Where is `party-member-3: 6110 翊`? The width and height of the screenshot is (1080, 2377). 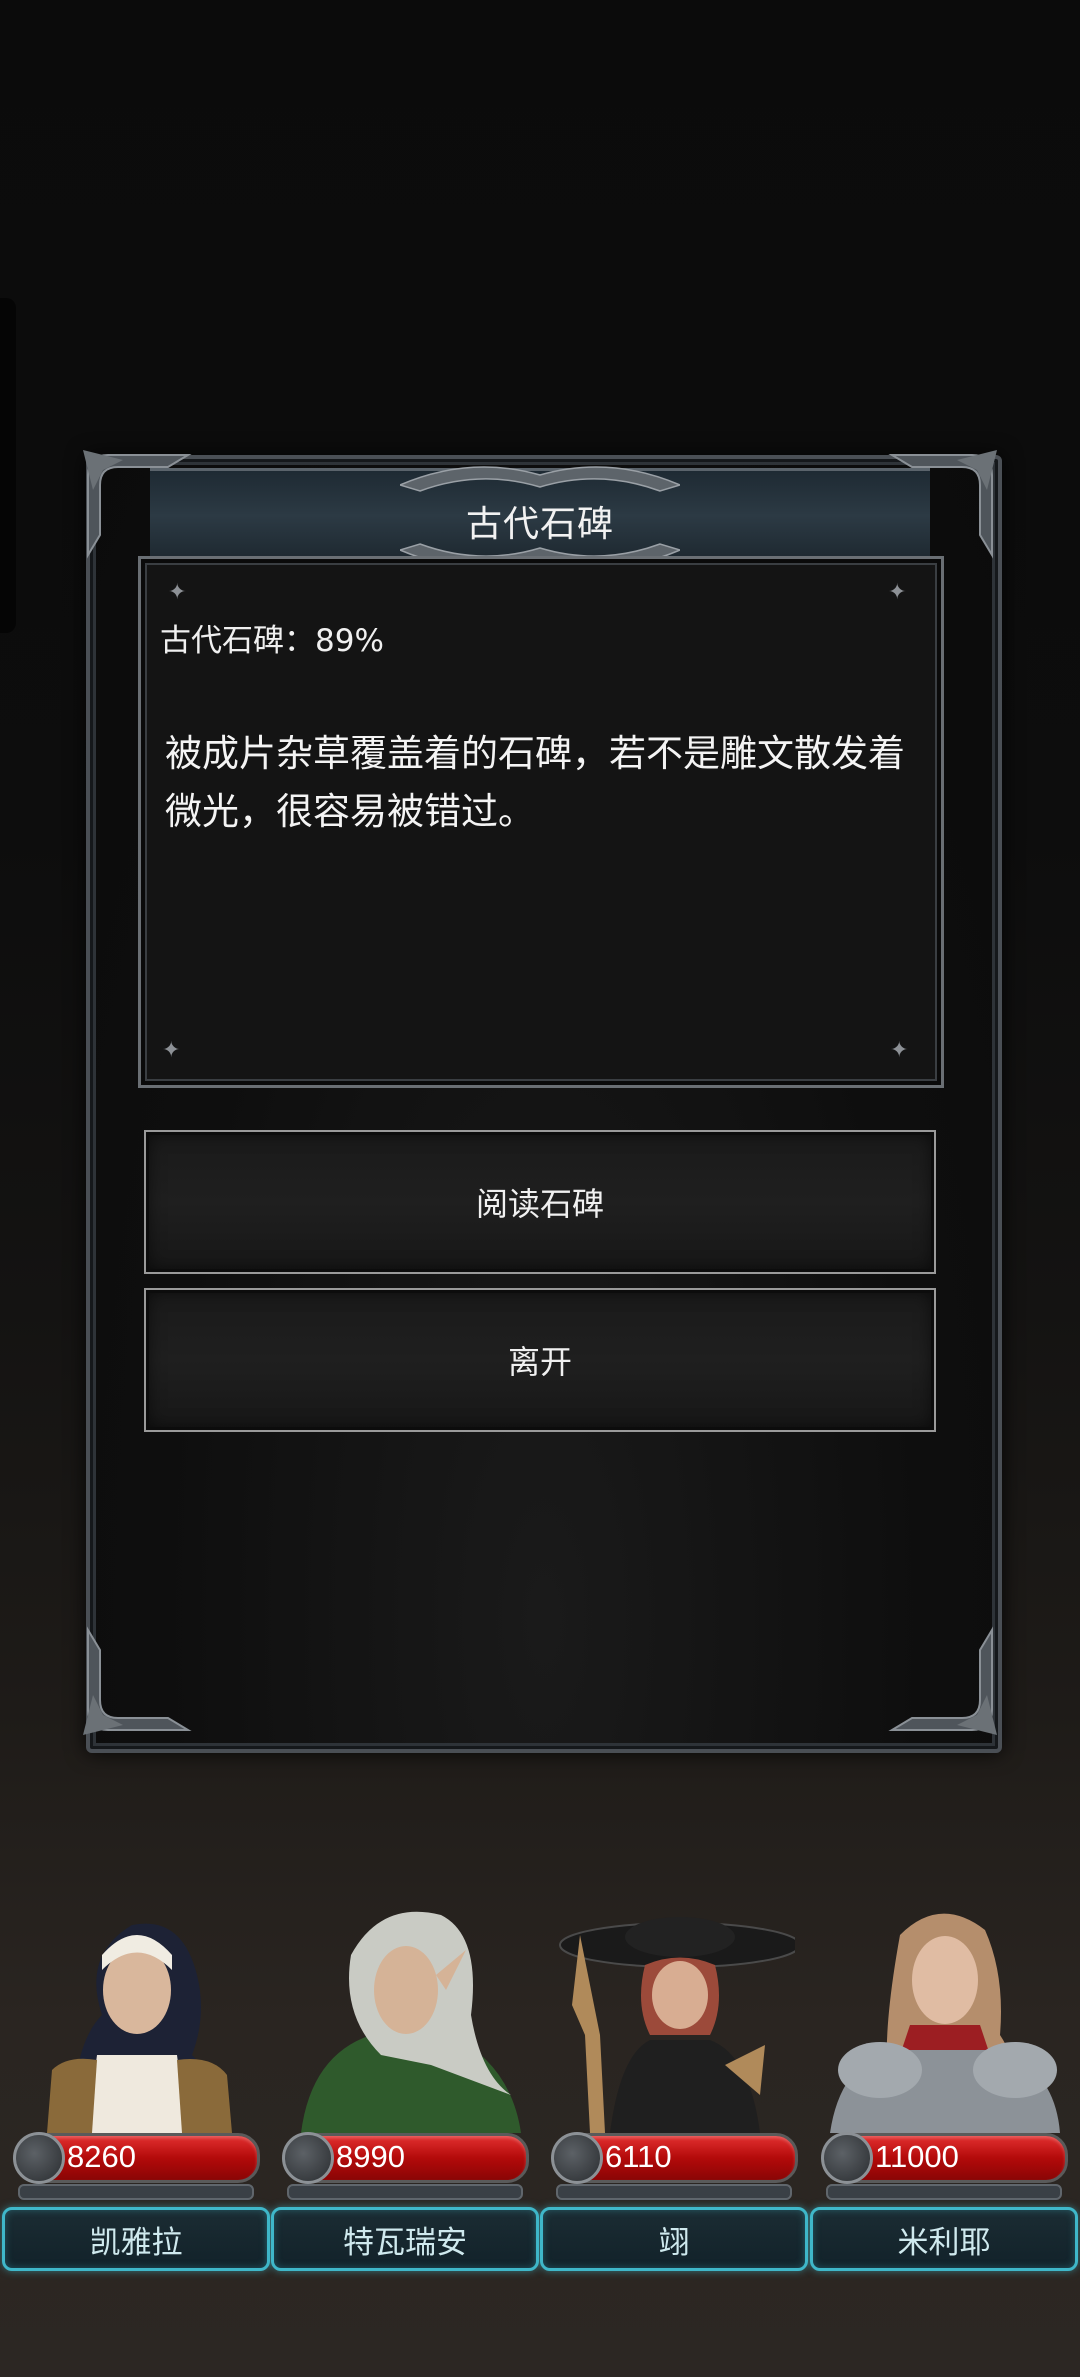
party-member-3: 6110 翊 is located at coordinates (674, 2083).